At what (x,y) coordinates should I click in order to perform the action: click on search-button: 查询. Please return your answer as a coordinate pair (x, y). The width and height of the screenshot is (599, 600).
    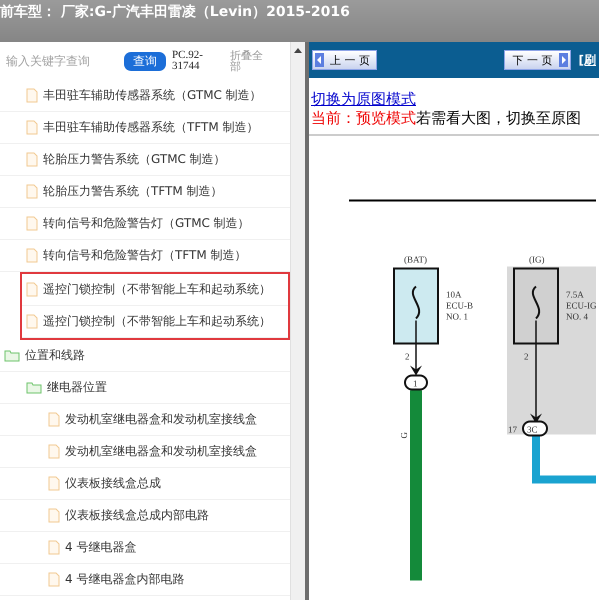
    Looking at the image, I should click on (145, 61).